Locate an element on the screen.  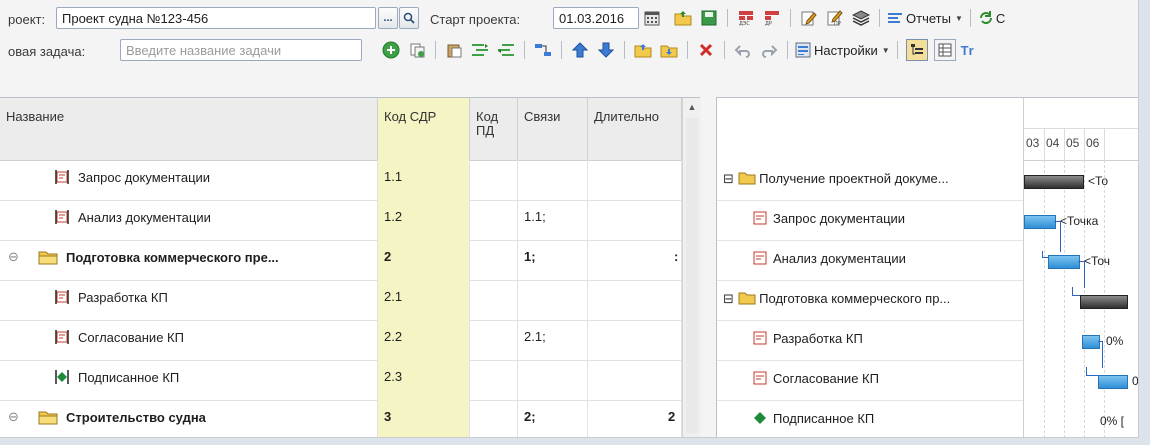
save-icon is located at coordinates (709, 18).